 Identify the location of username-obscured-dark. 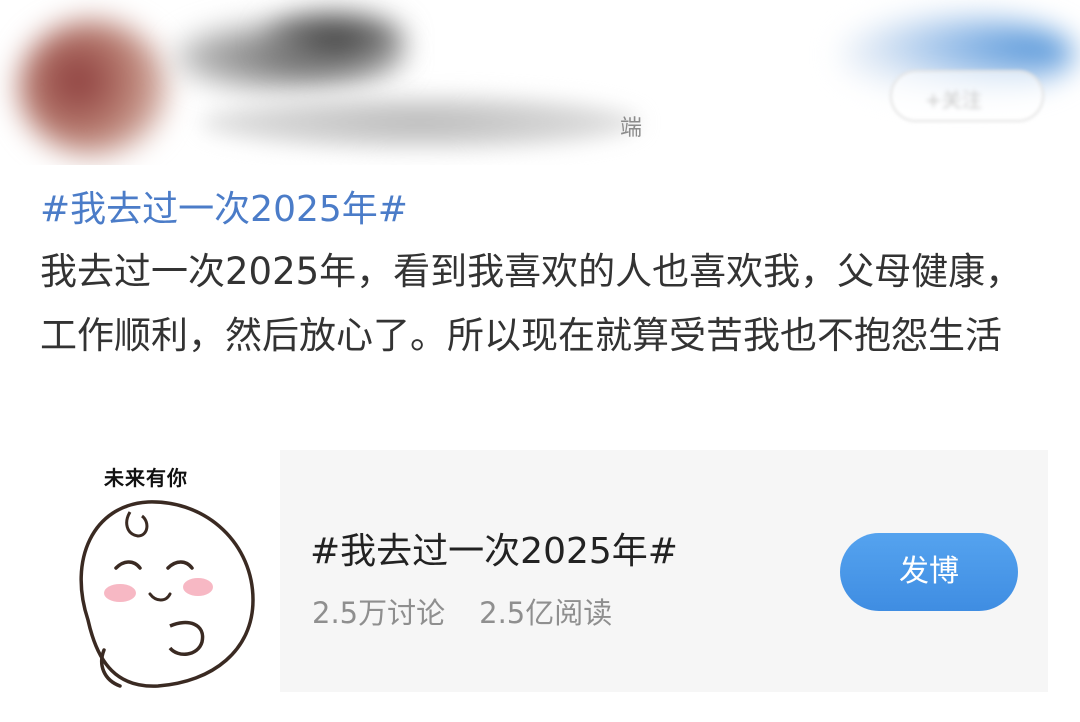
(335, 39).